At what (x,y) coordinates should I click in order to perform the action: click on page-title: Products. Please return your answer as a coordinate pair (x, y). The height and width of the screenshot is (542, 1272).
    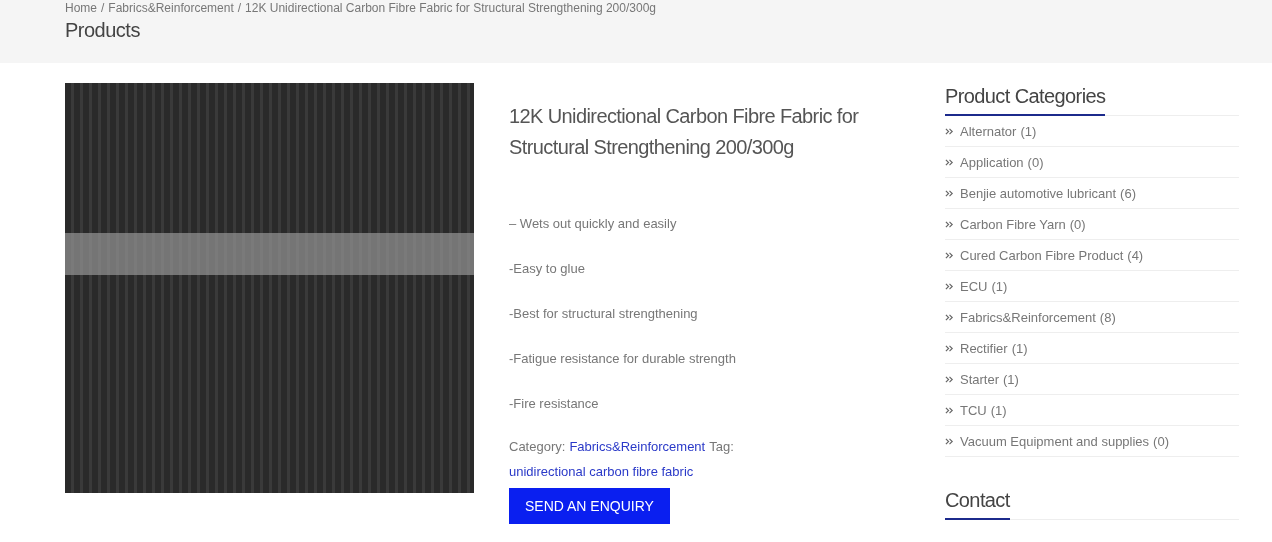
    Looking at the image, I should click on (103, 30).